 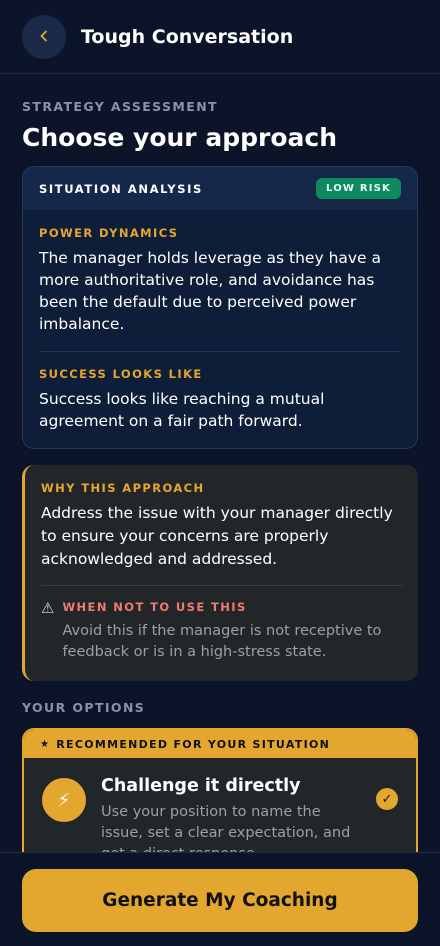 I want to click on situation-header-label: SITUATION ANALYSIS, so click(x=121, y=188).